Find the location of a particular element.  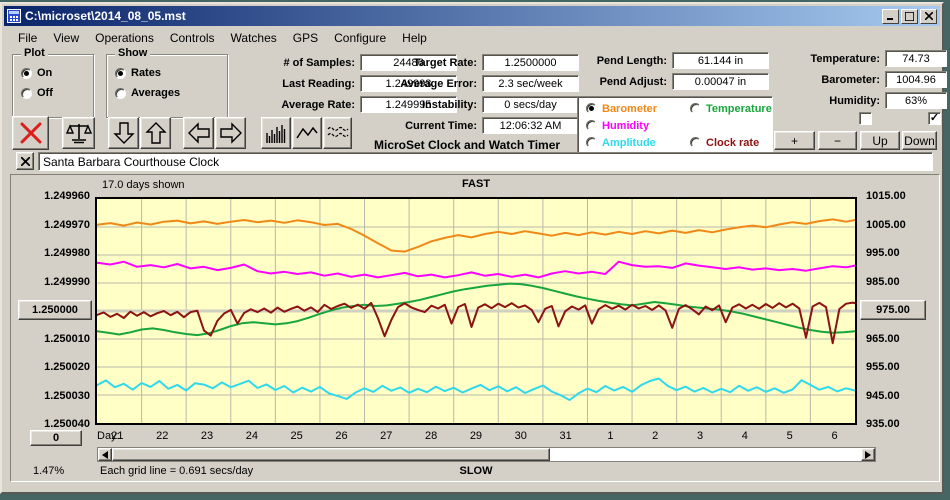

left-axis-reference-button: 1.250000 is located at coordinates (55, 310).